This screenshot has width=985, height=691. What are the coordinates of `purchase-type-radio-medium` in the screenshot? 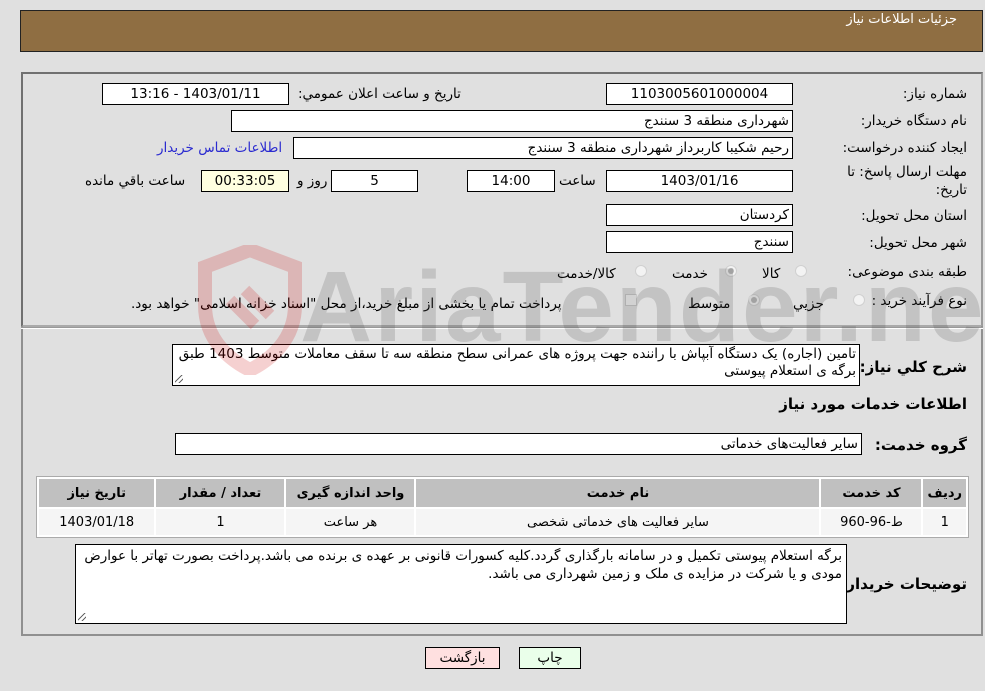 It's located at (754, 300).